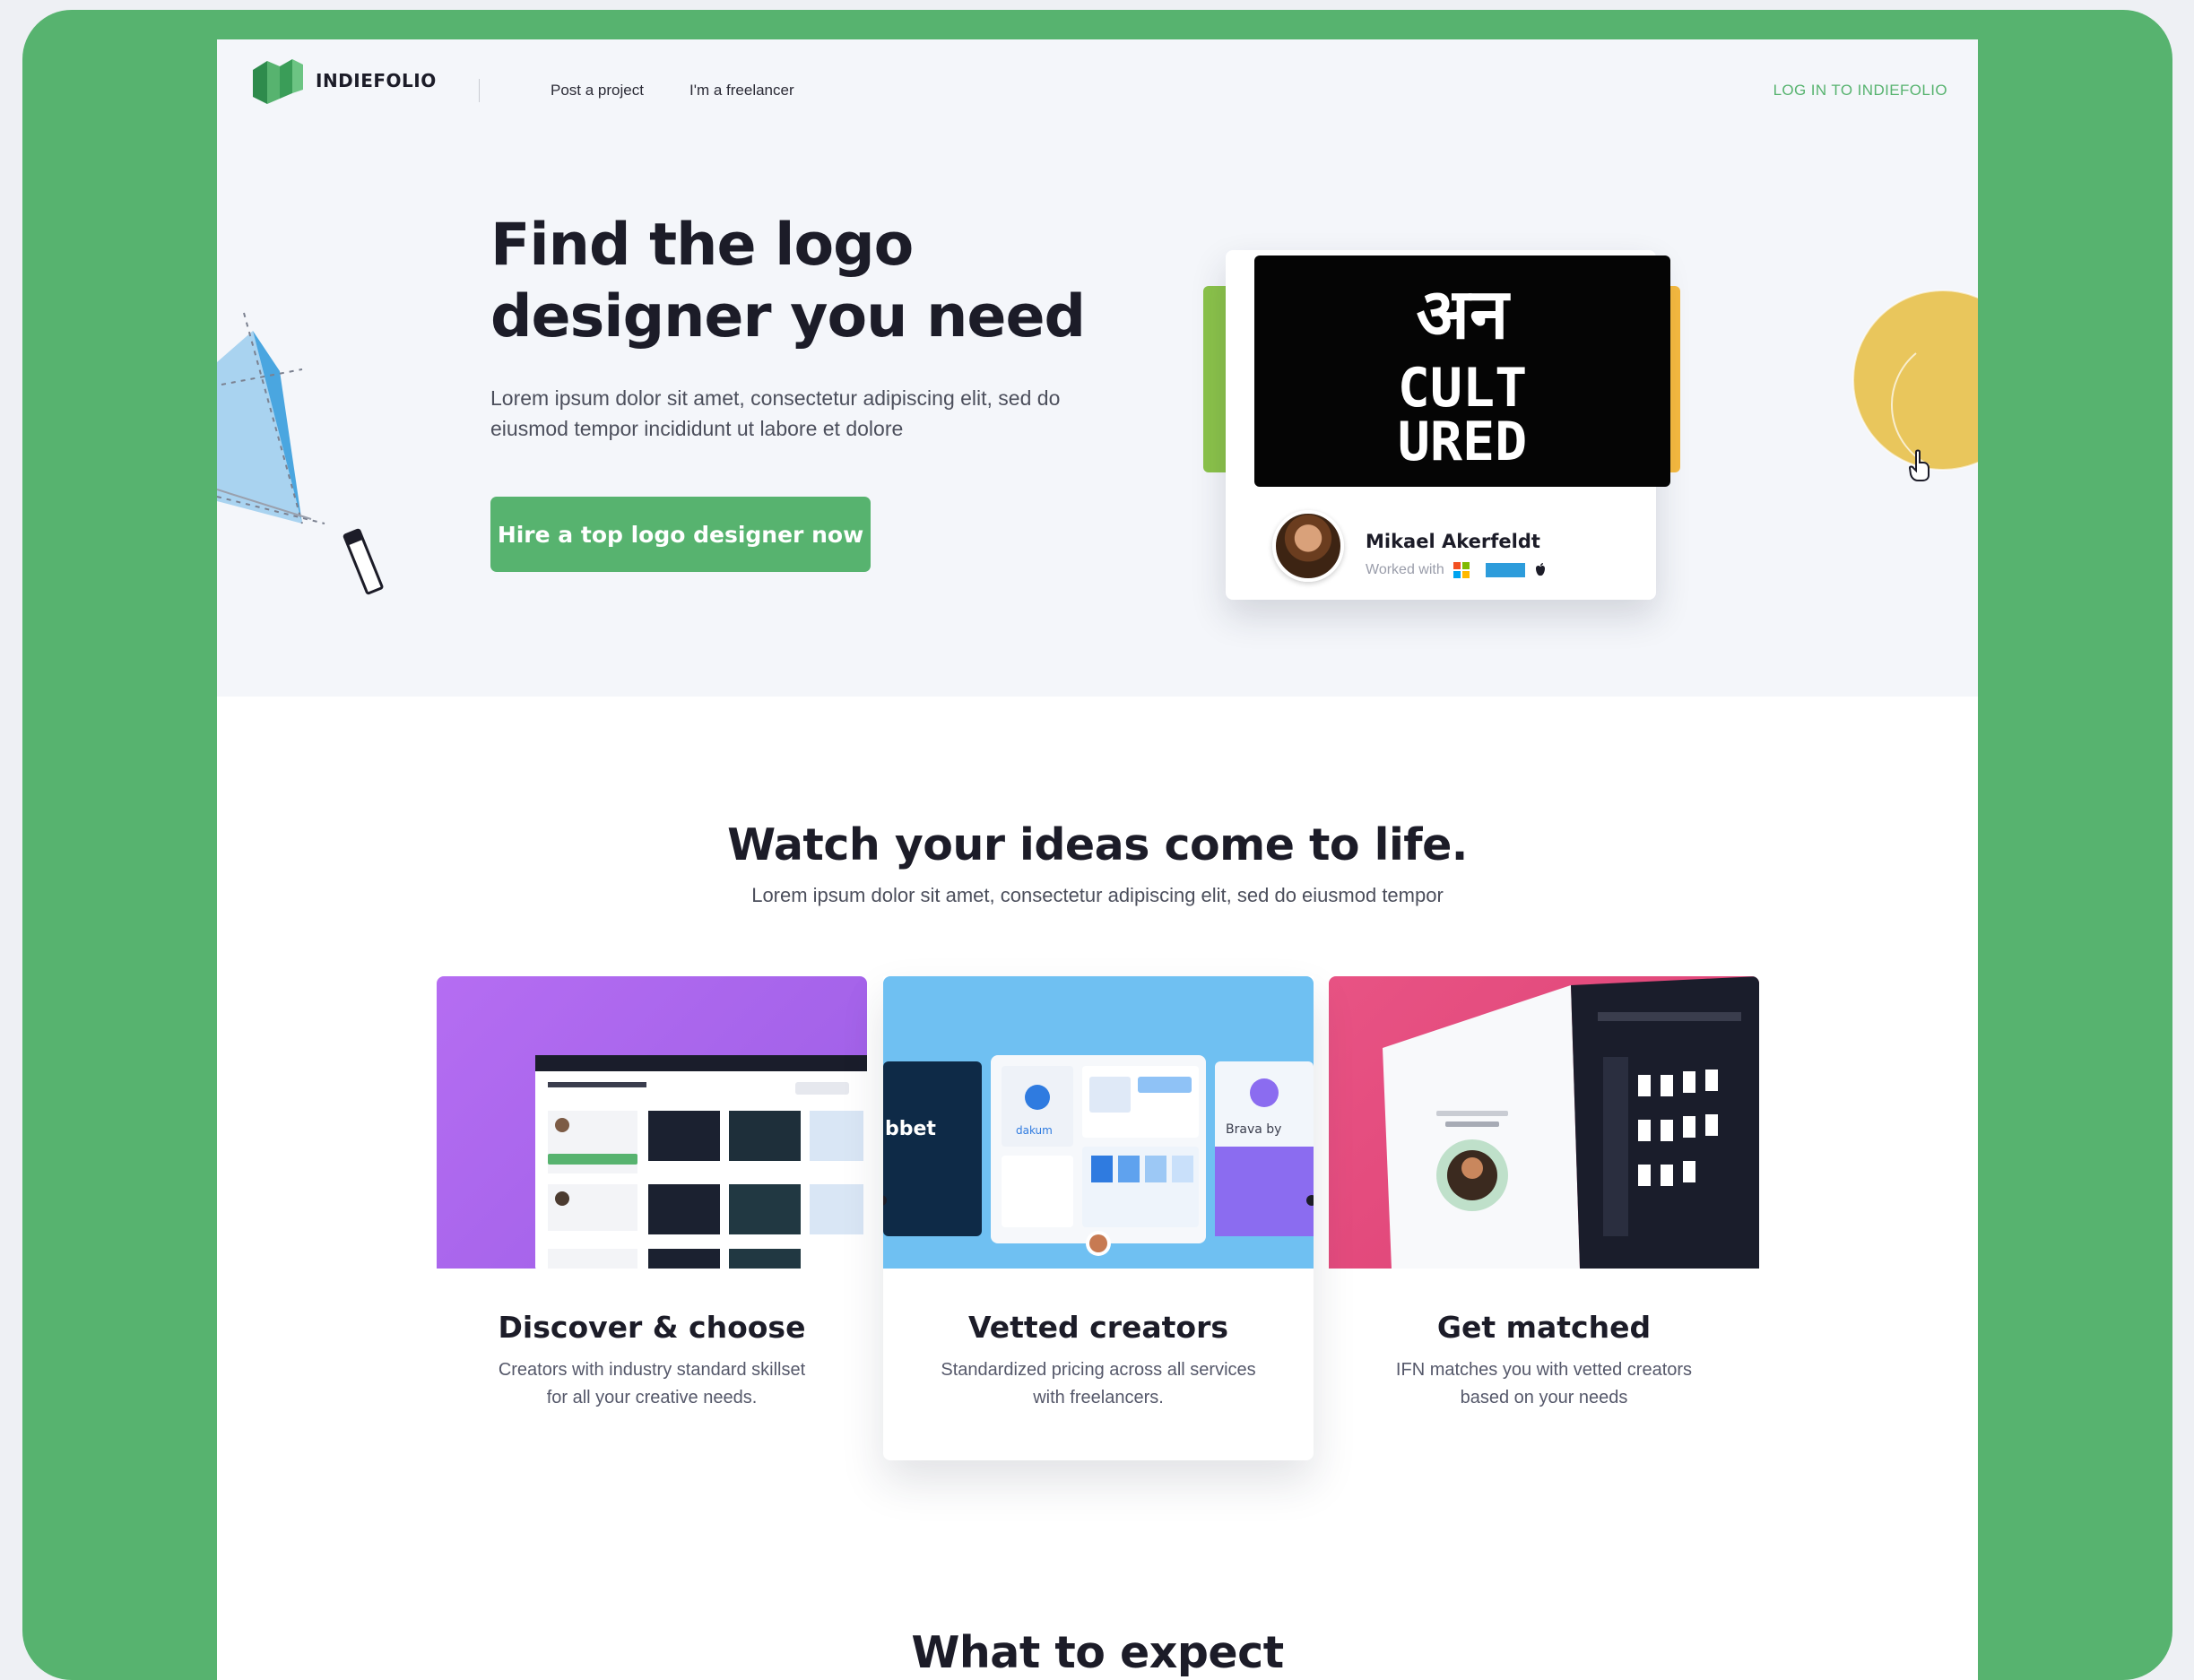 The image size is (2194, 1680). I want to click on mock-brand-dakum: dakum, so click(1034, 1130).